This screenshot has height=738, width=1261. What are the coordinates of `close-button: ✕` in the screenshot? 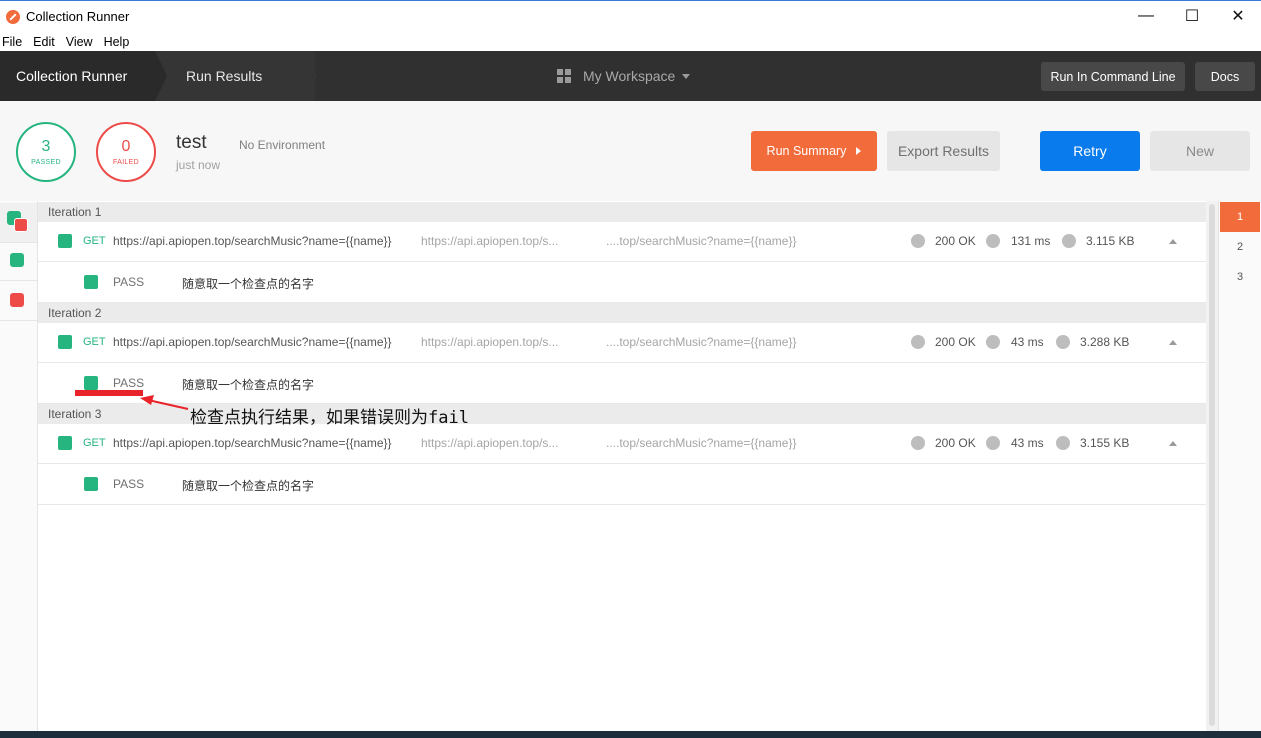 It's located at (1238, 16).